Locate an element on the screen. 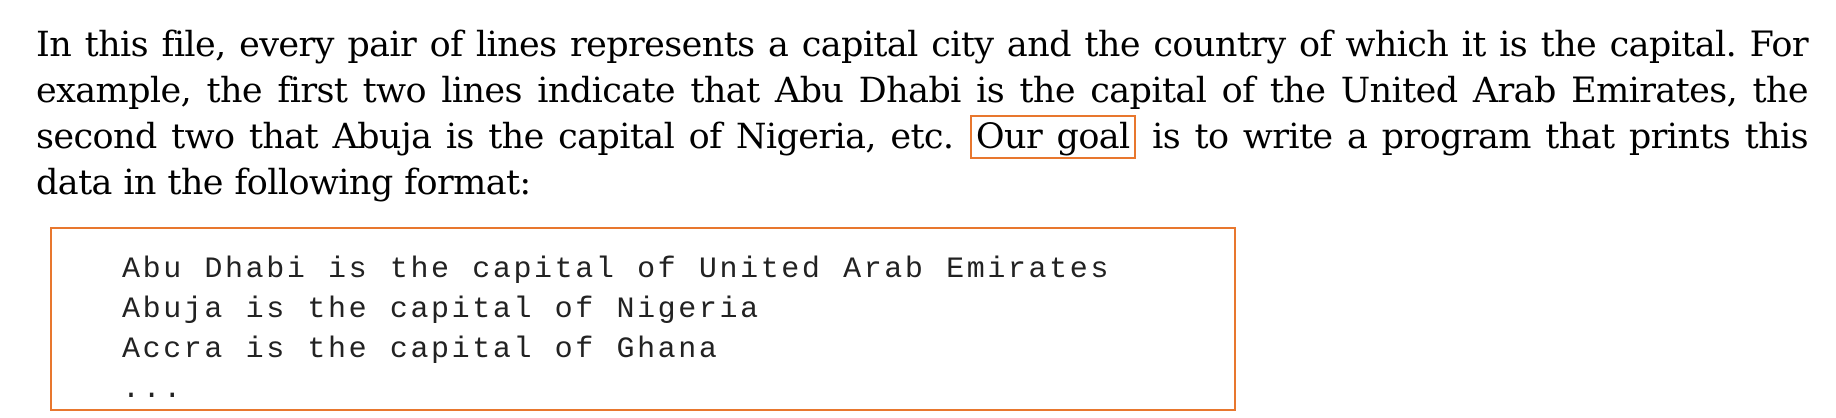  highlighted-phrase: Our goal is located at coordinates (1052, 137).